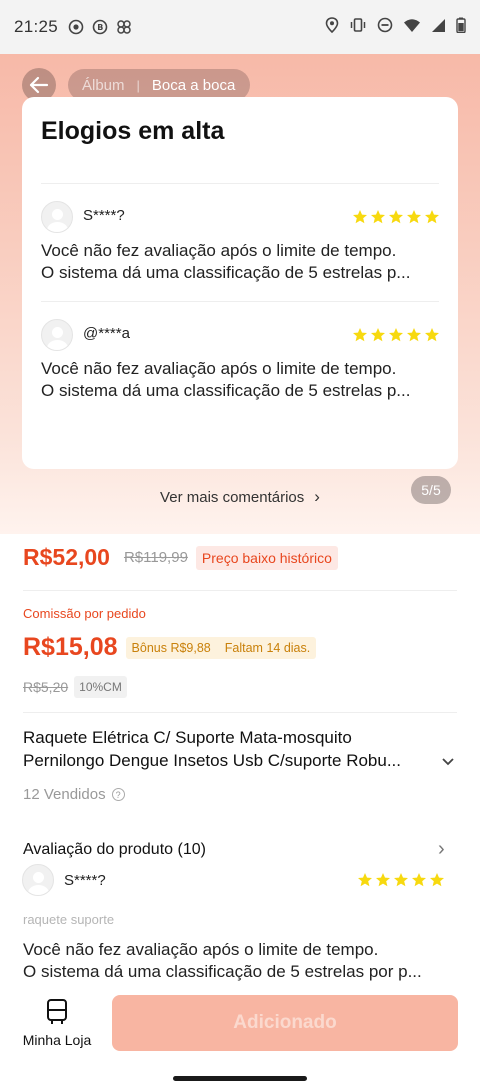 The image size is (480, 1092). What do you see at coordinates (57, 1011) in the screenshot?
I see `shop-icon` at bounding box center [57, 1011].